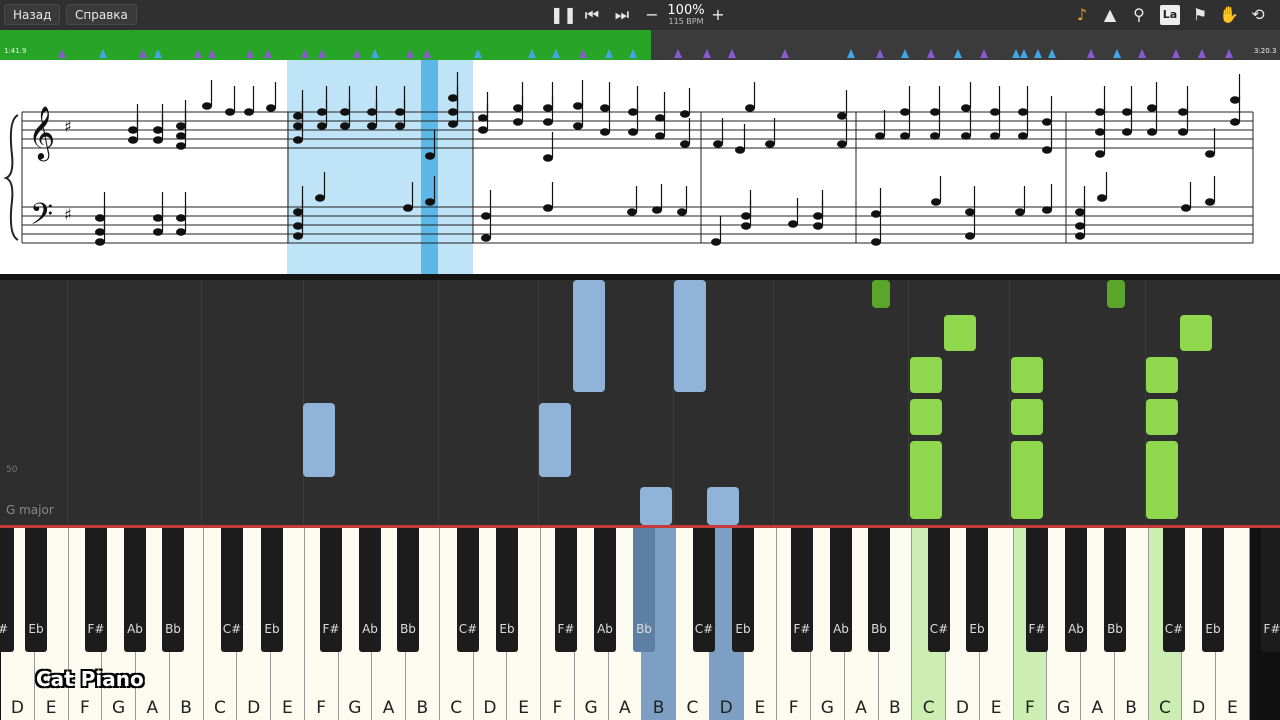 This screenshot has height=720, width=1280. Describe the element at coordinates (1110, 15) in the screenshot. I see `metronome-icon: ▲` at that location.